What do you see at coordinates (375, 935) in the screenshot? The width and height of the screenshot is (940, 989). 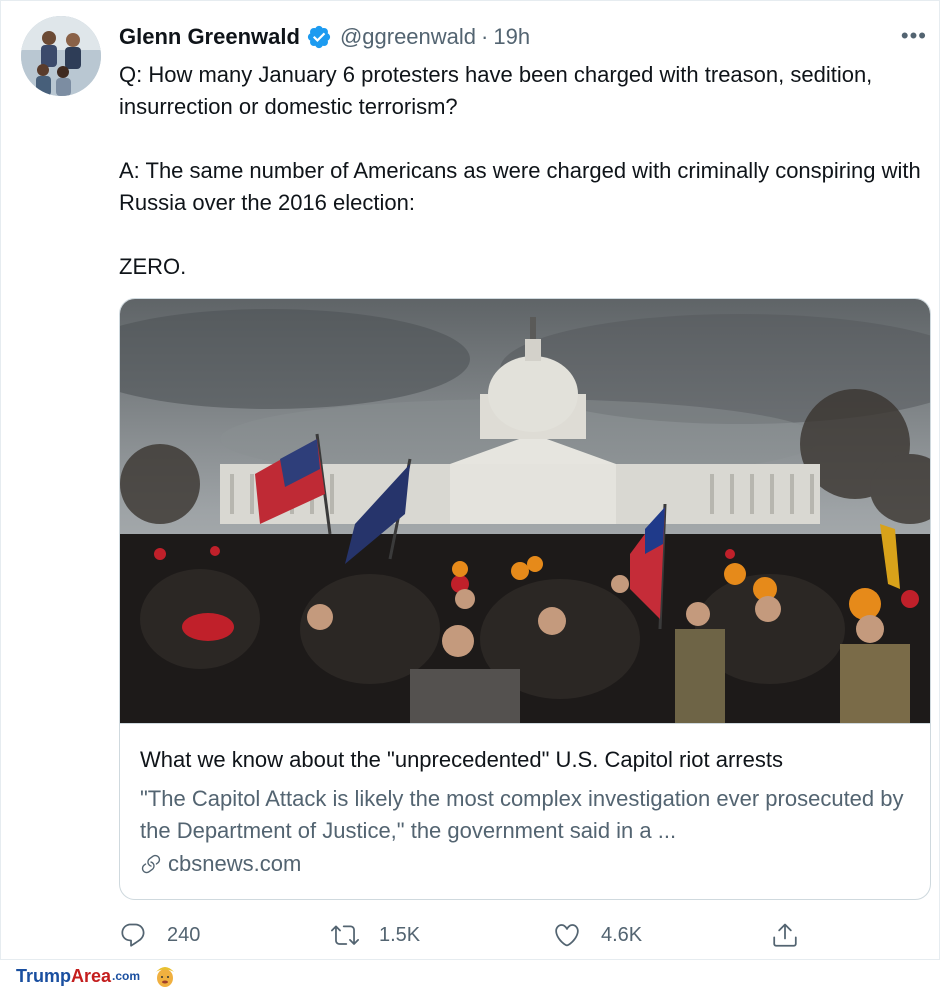 I see `retweet-button: 1.5K` at bounding box center [375, 935].